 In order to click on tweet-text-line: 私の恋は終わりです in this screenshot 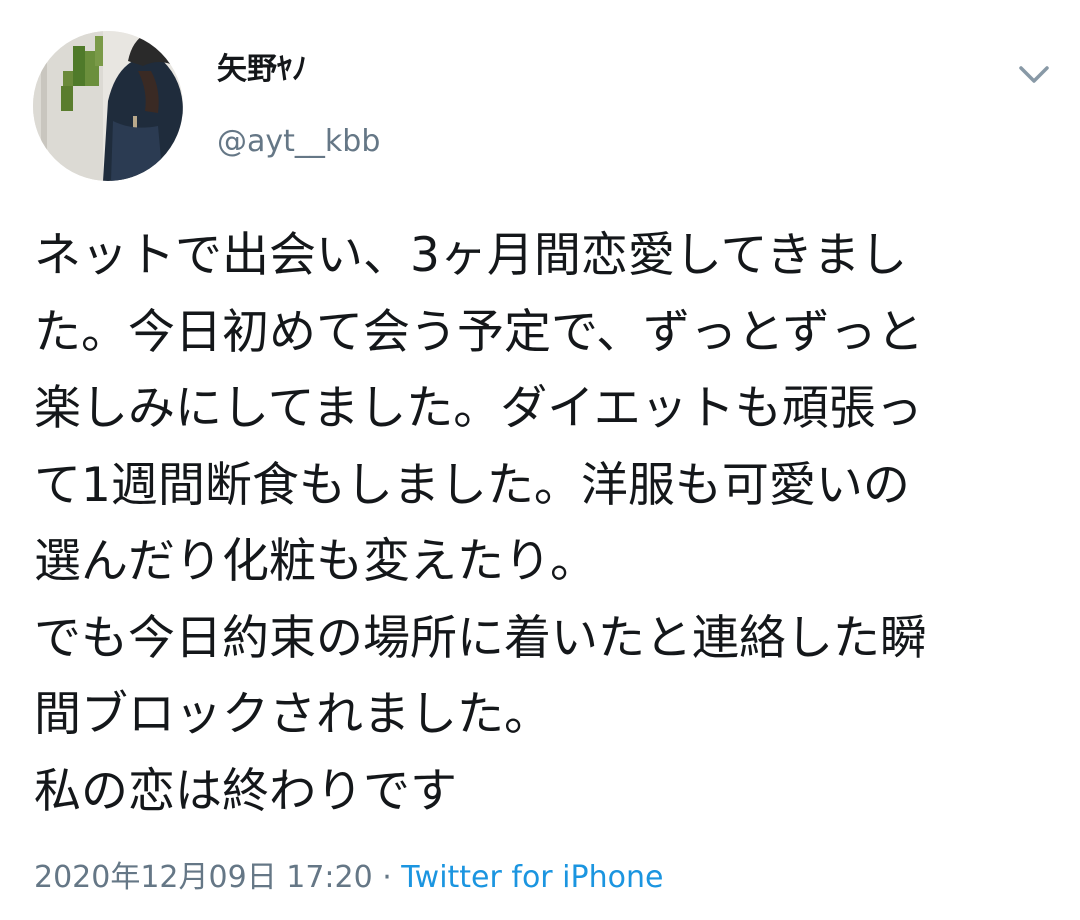, I will do `click(245, 791)`.